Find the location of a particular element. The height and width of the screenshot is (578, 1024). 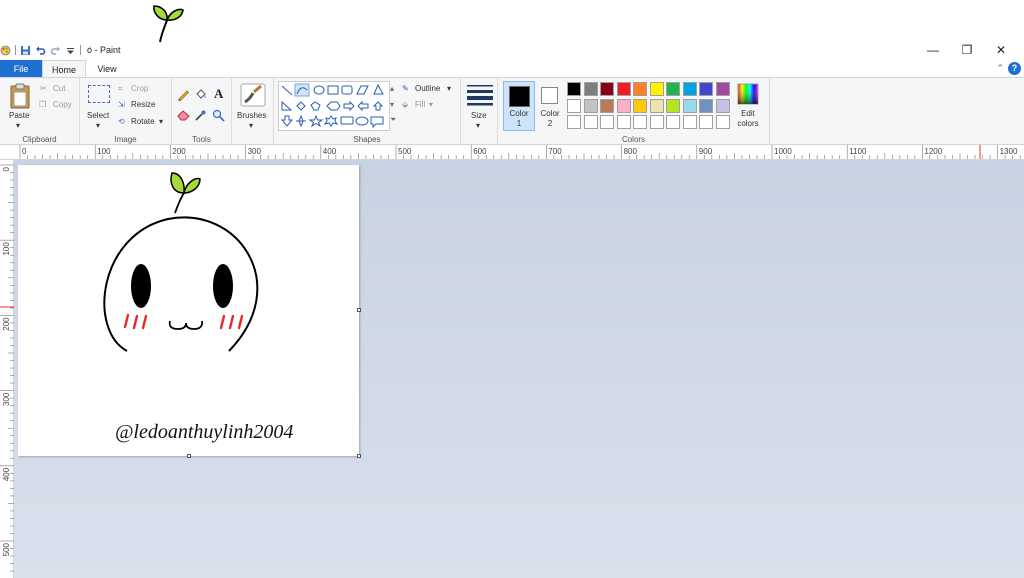

resize-icon: ⇲ is located at coordinates (121, 104).